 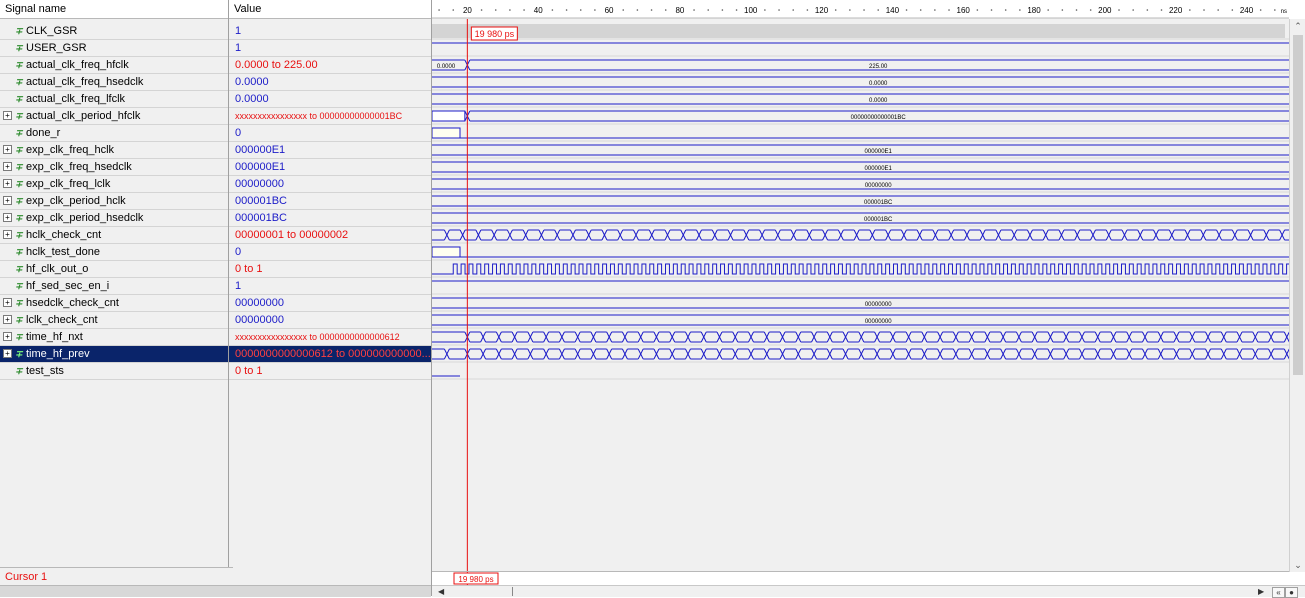 What do you see at coordinates (860, 578) in the screenshot?
I see `cursor-footer-band` at bounding box center [860, 578].